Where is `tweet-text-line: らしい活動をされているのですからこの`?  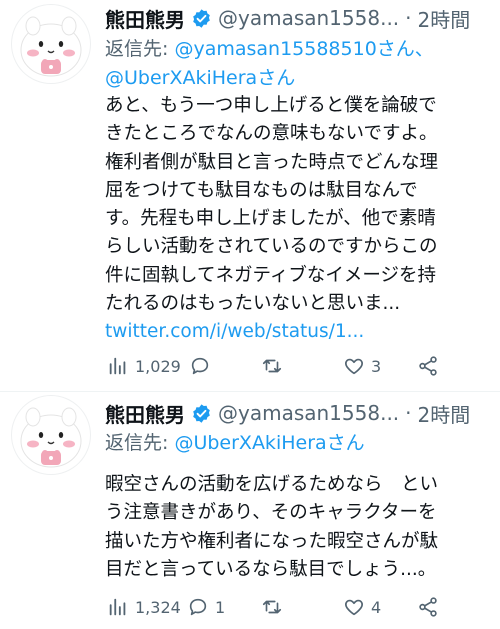 tweet-text-line: らしい活動をされているのですからこの is located at coordinates (271, 247).